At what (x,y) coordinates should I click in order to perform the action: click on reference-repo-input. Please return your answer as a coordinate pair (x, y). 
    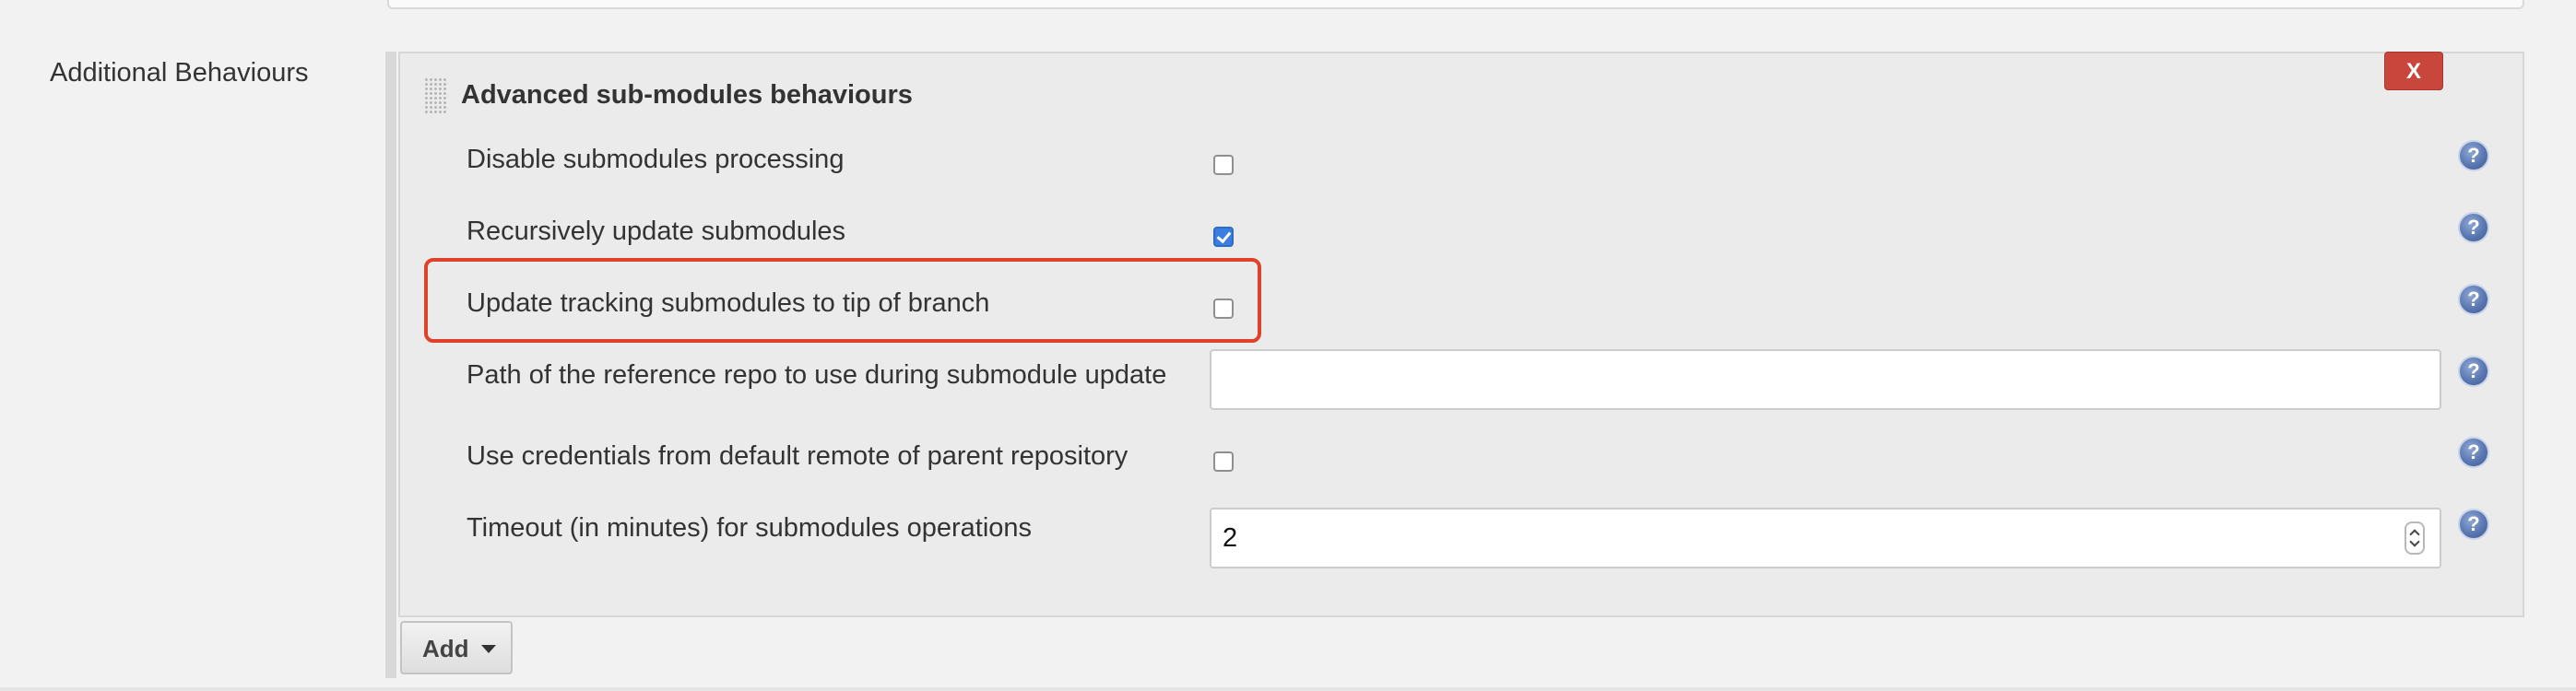
    Looking at the image, I should click on (1825, 379).